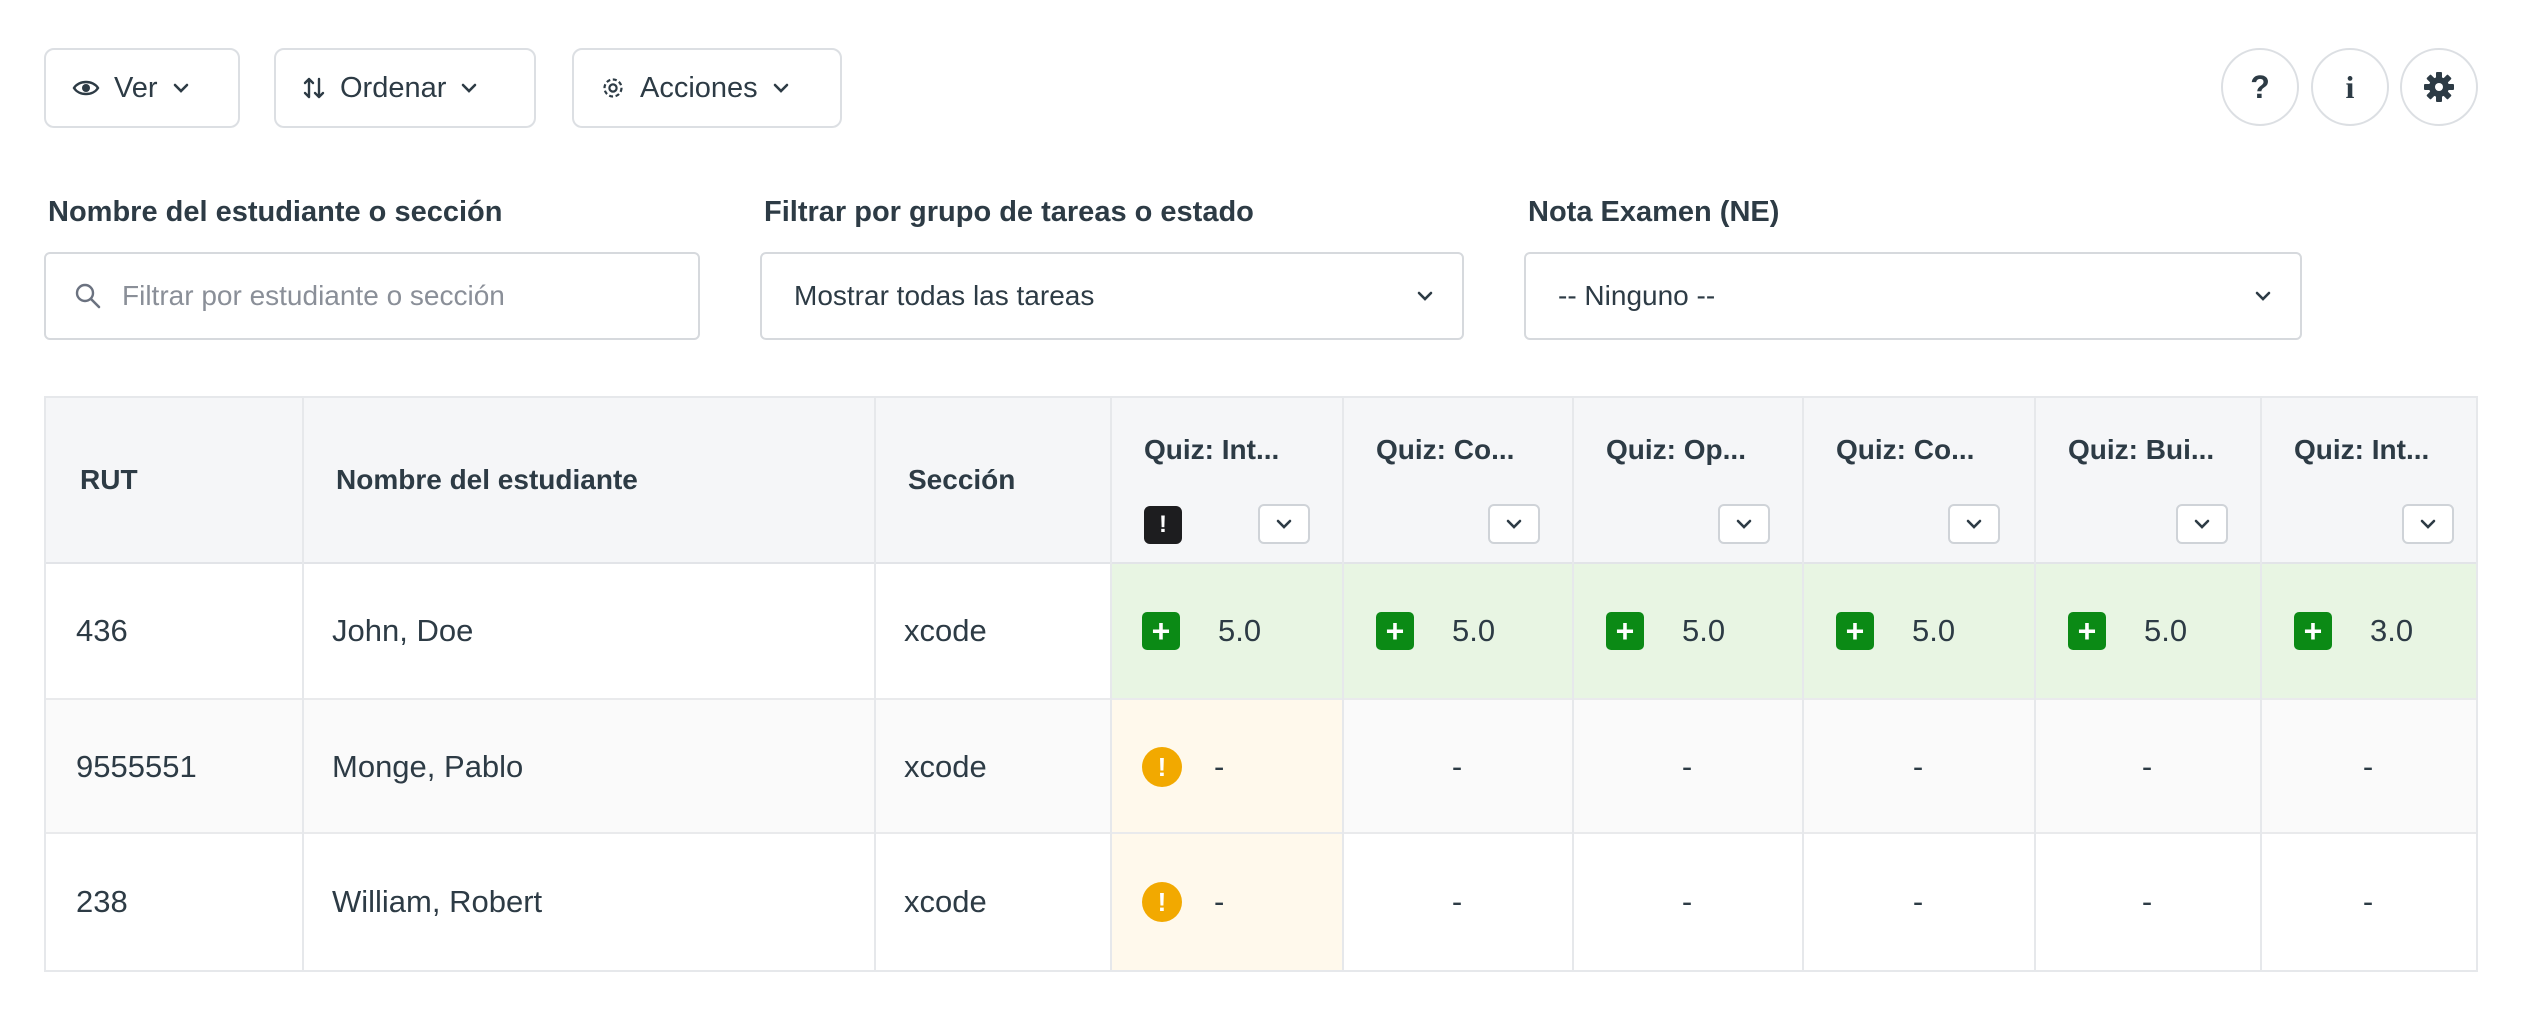 The width and height of the screenshot is (2526, 1022). Describe the element at coordinates (1654, 212) in the screenshot. I see `exam-grade-label: Nota Examen (NE)` at that location.